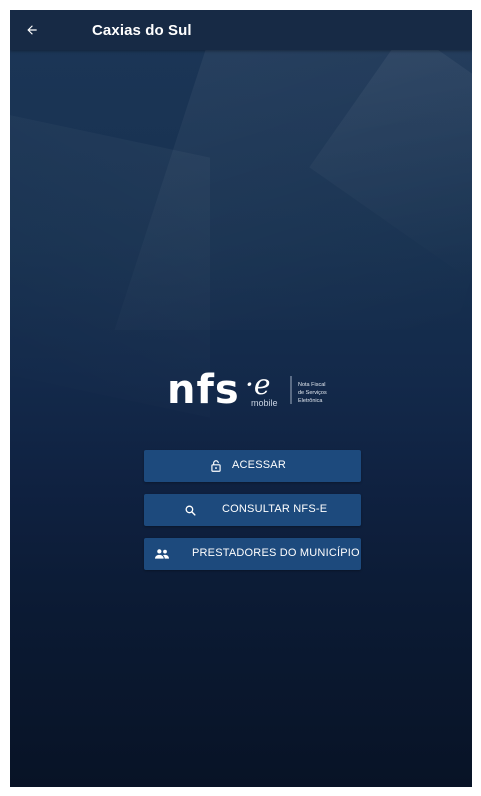  Describe the element at coordinates (259, 465) in the screenshot. I see `acessar-label: ACESSAR` at that location.